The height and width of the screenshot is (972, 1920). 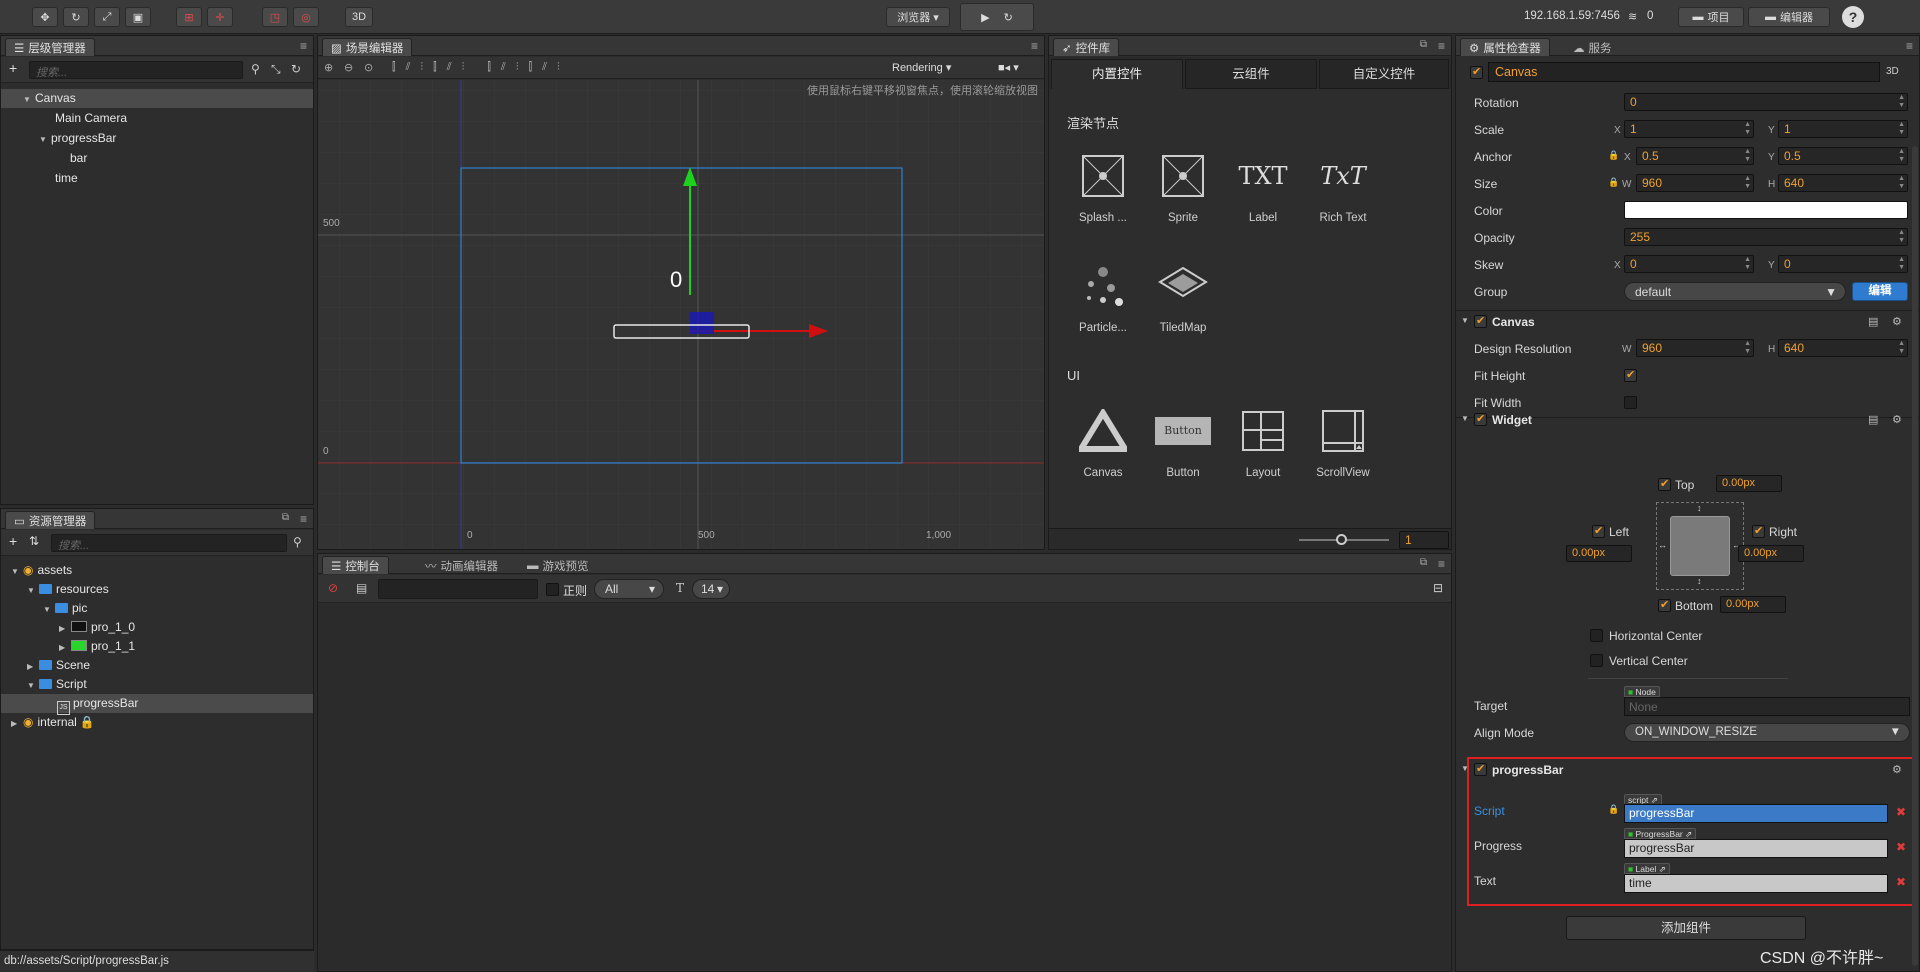 I want to click on tree-item-internal: ▶ ◉ internal 🔒, so click(x=53, y=722).